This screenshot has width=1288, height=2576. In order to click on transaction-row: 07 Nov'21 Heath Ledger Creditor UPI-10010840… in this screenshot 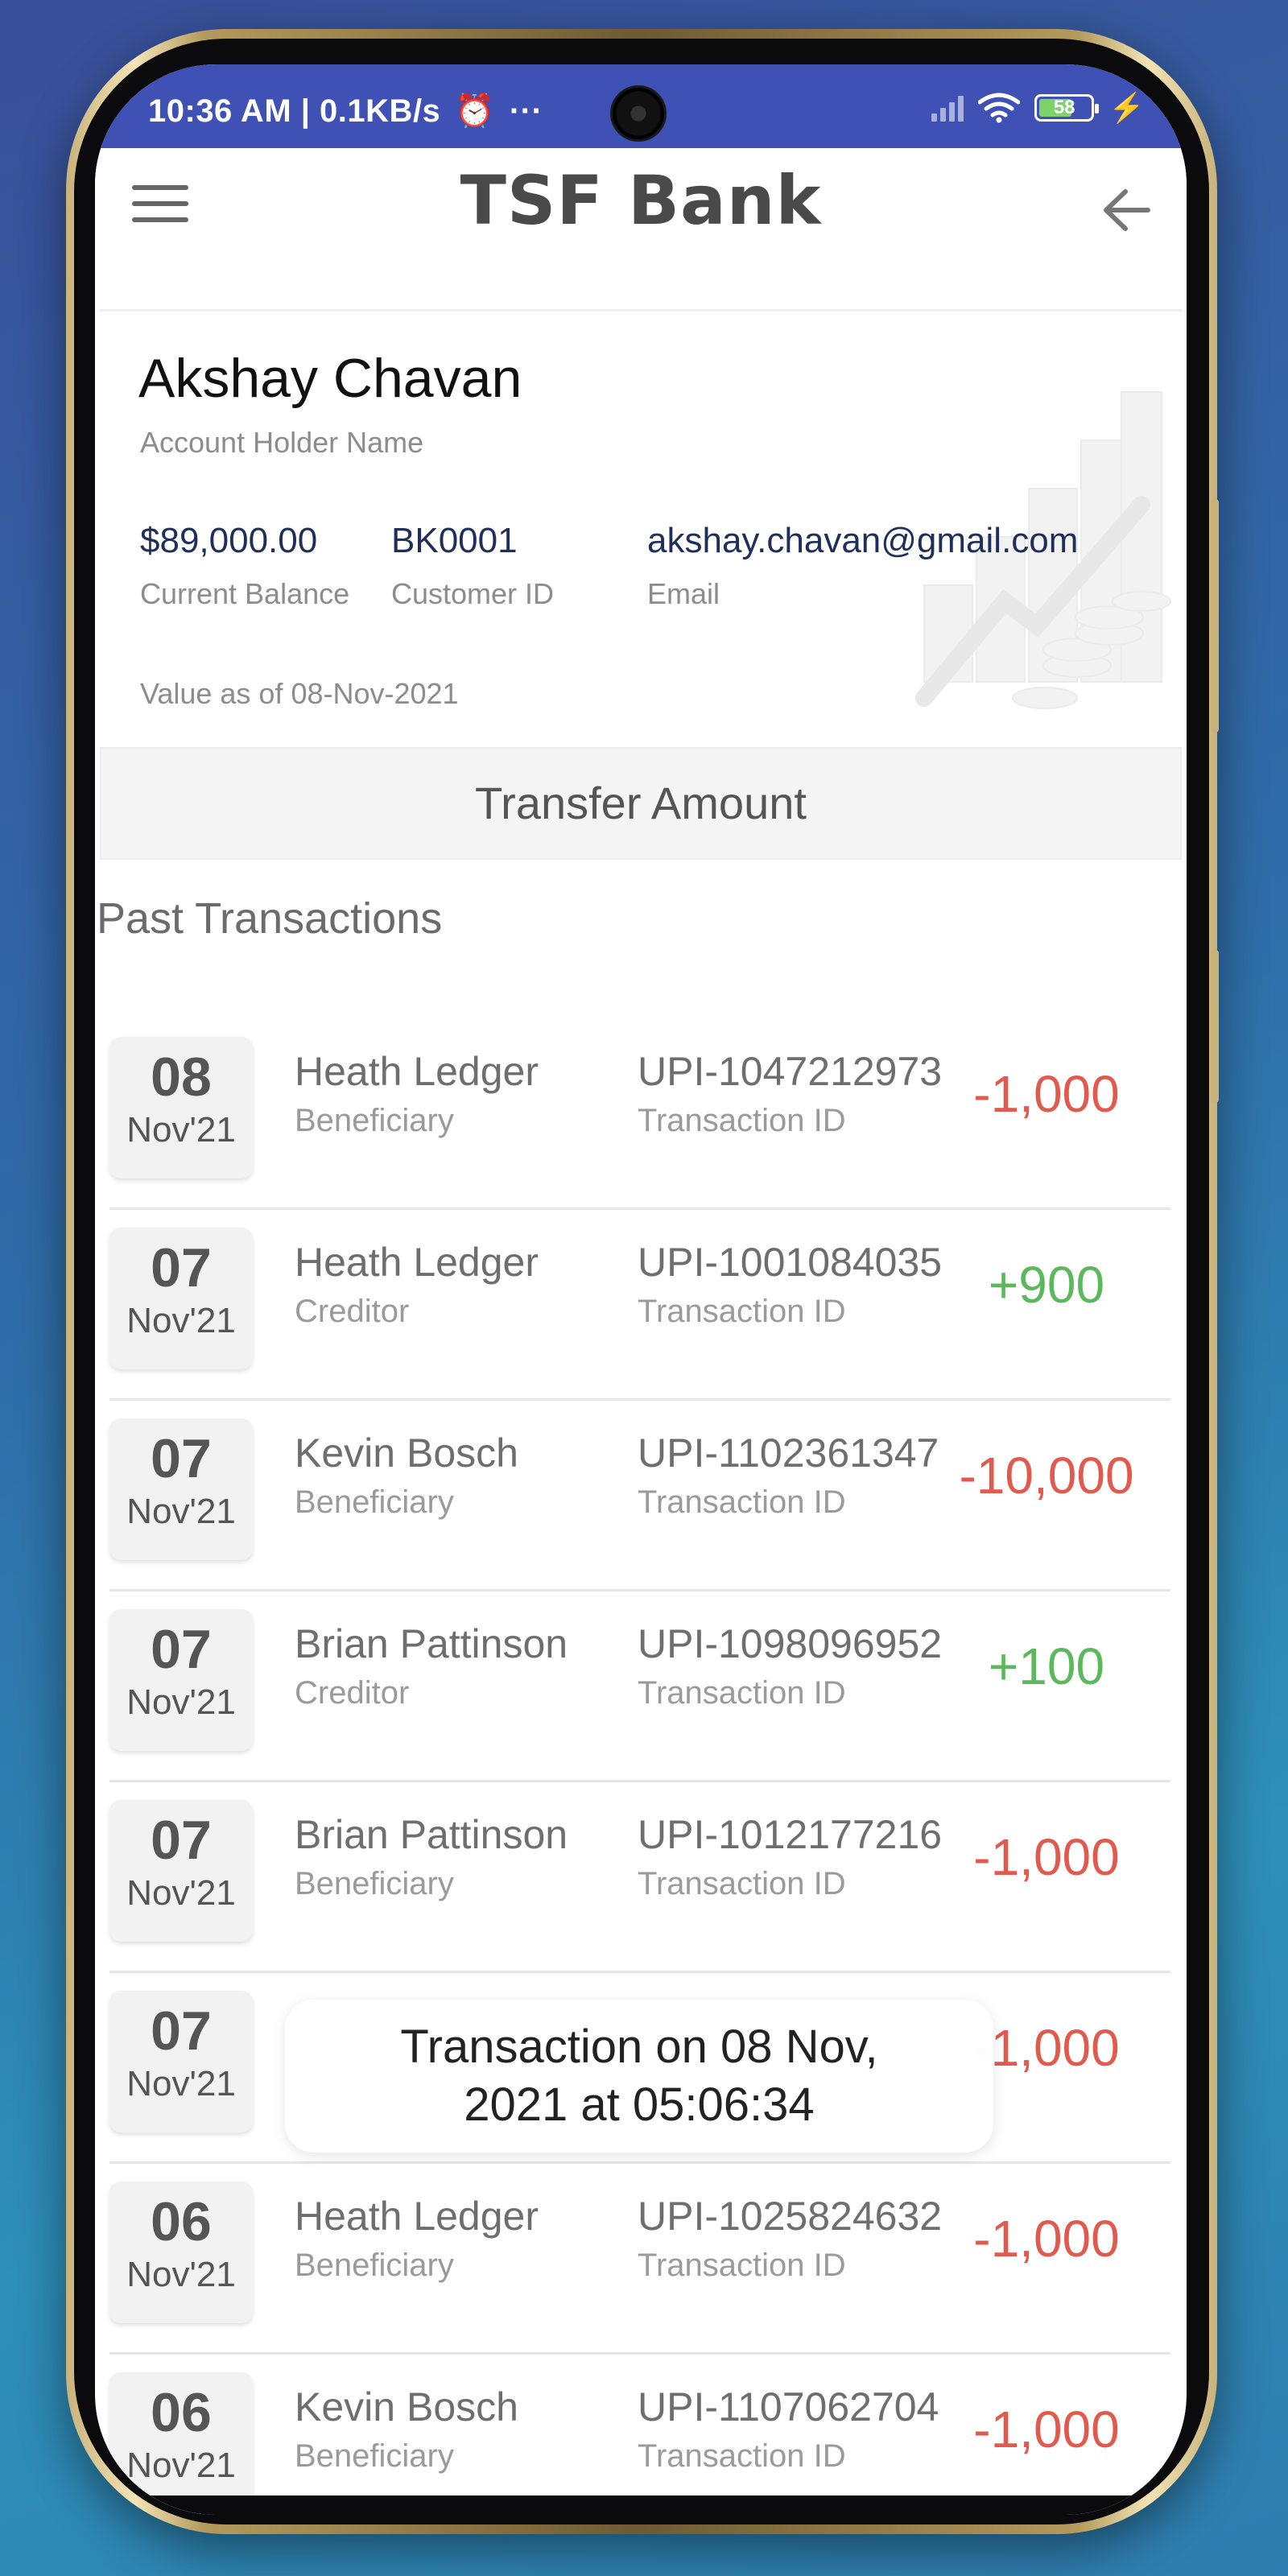, I will do `click(639, 1305)`.